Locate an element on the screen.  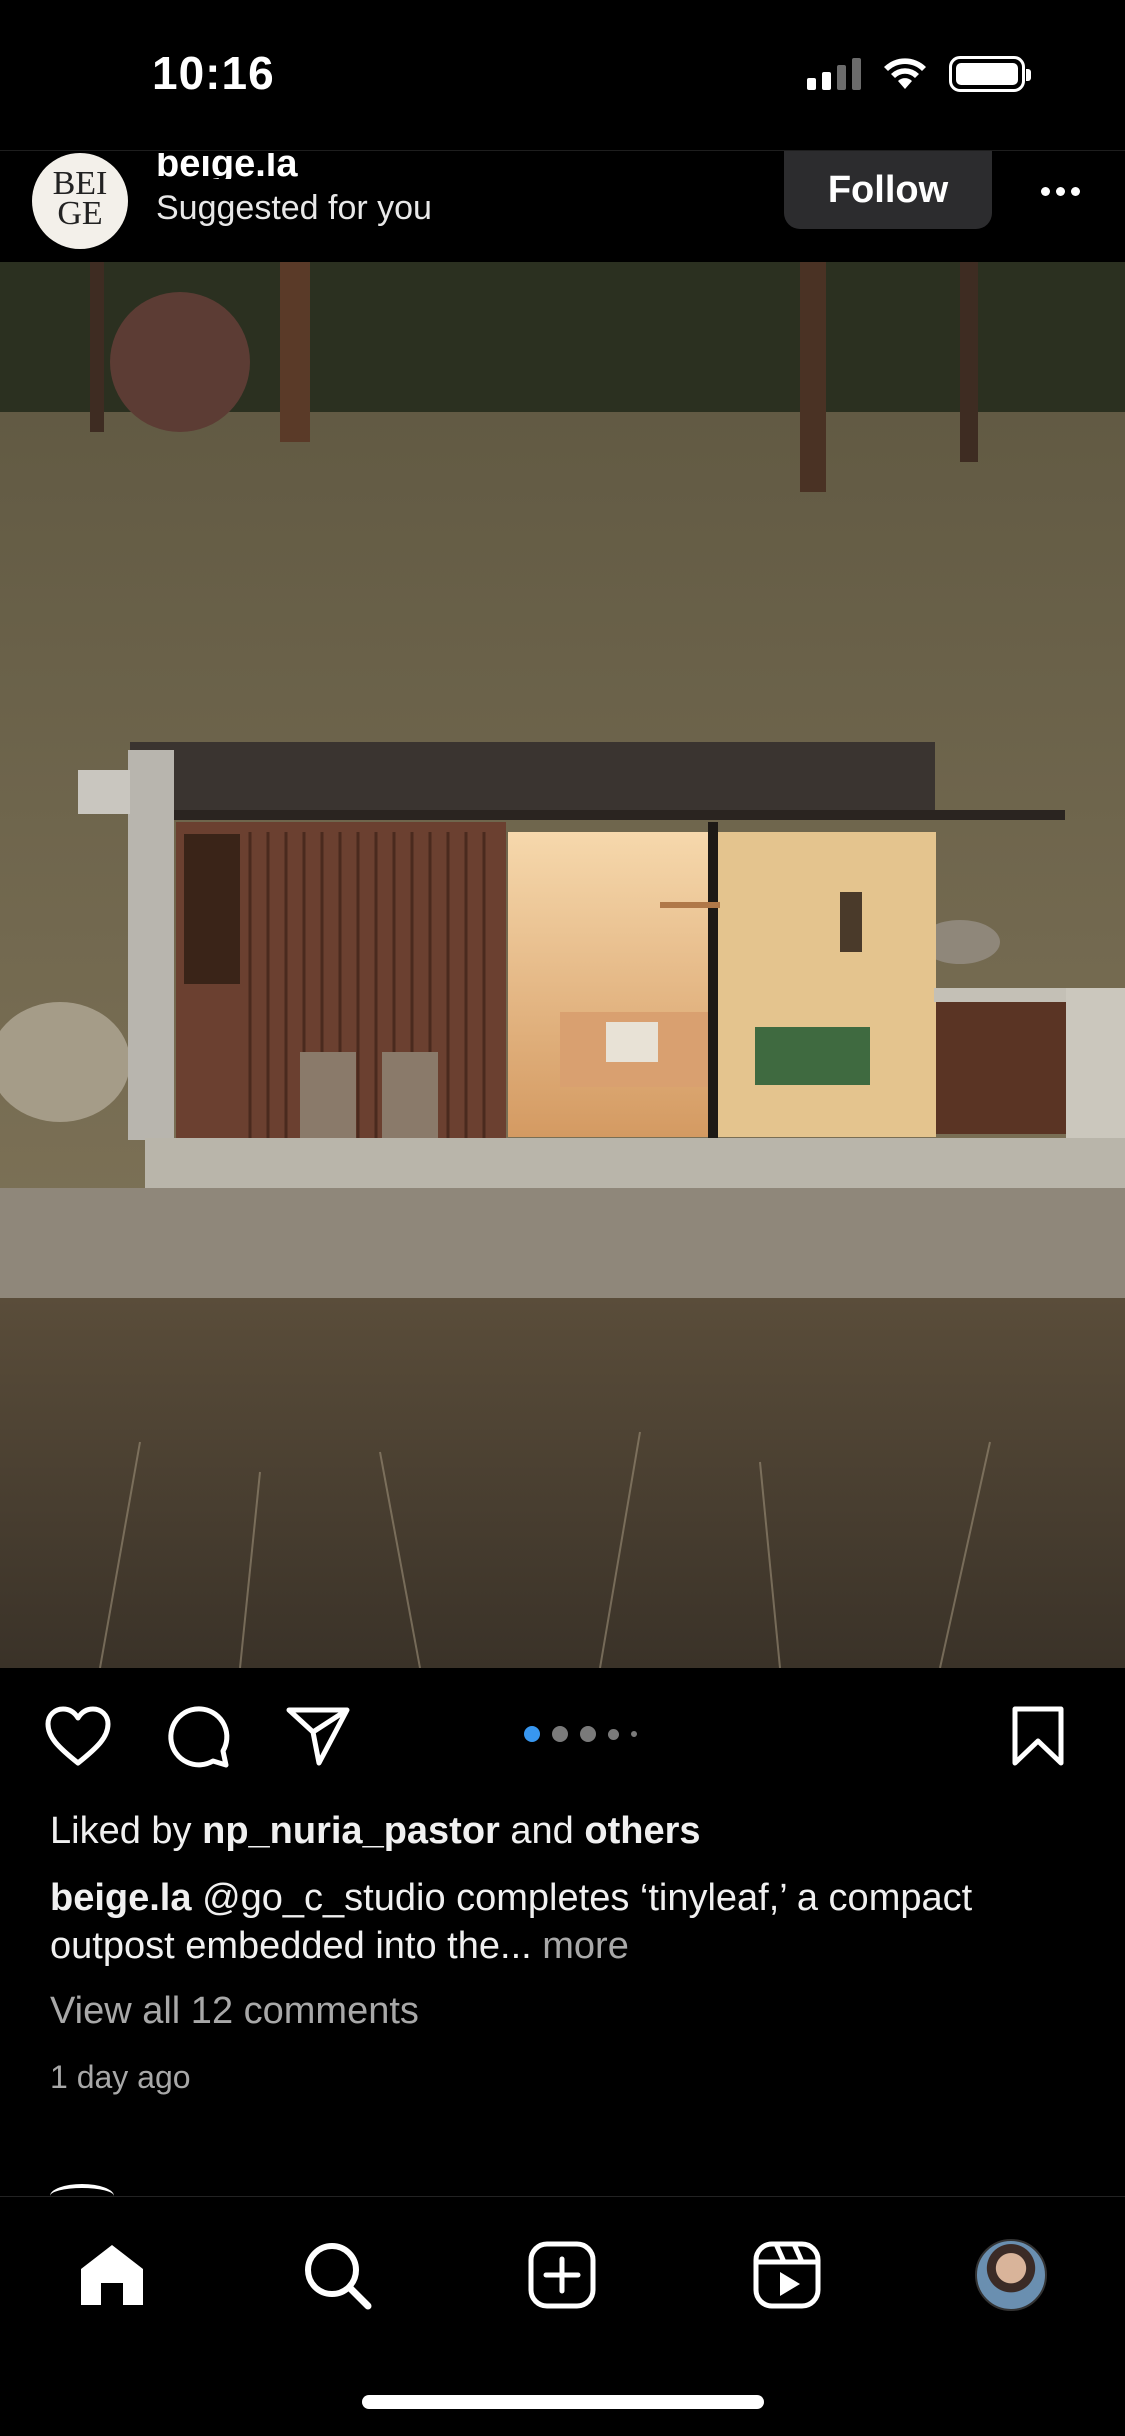
liked-by-user: np_nuria_pastor is located at coordinates (351, 1831).